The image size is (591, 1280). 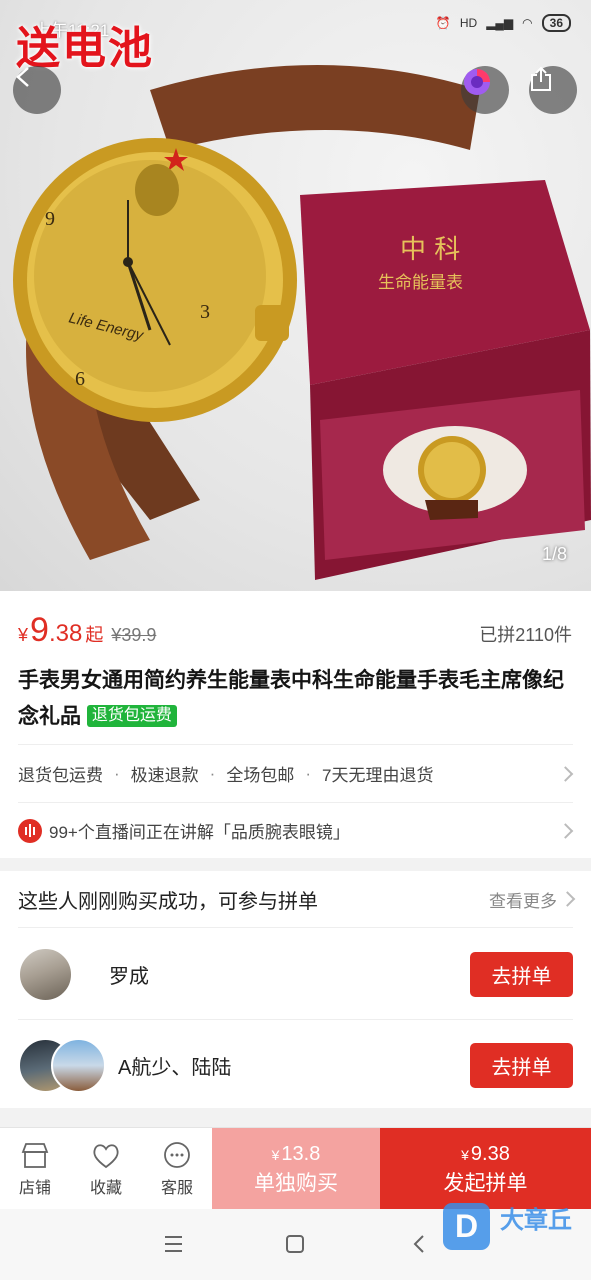 What do you see at coordinates (60, 775) in the screenshot?
I see `service-item: 退货包运费` at bounding box center [60, 775].